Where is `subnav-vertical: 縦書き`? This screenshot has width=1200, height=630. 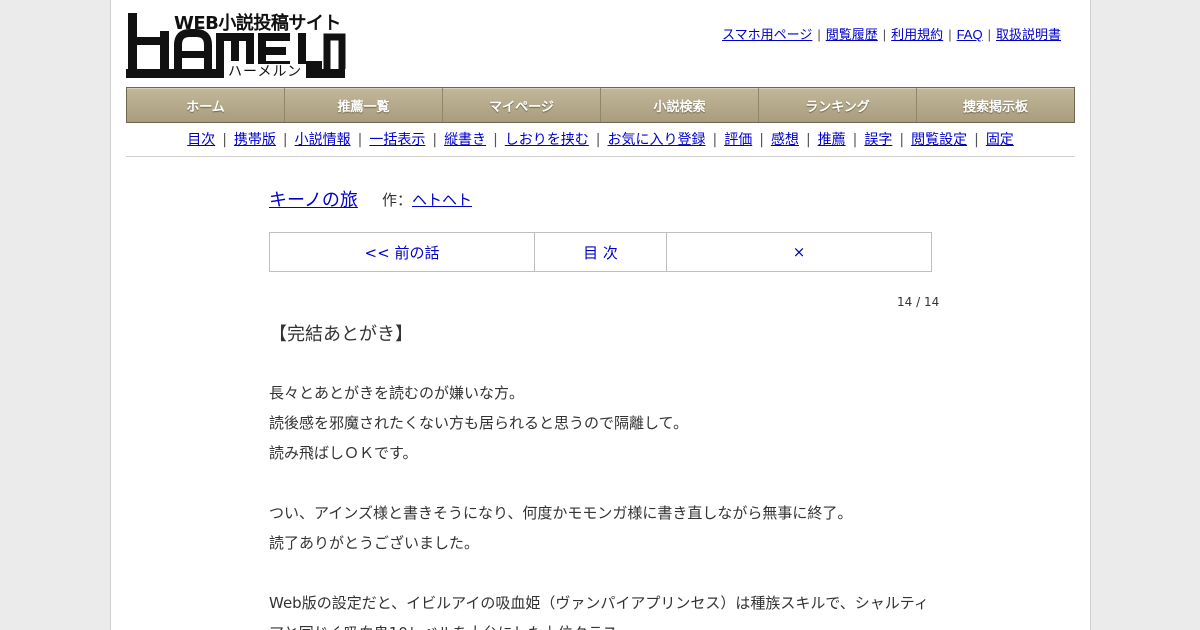 subnav-vertical: 縦書き is located at coordinates (465, 140).